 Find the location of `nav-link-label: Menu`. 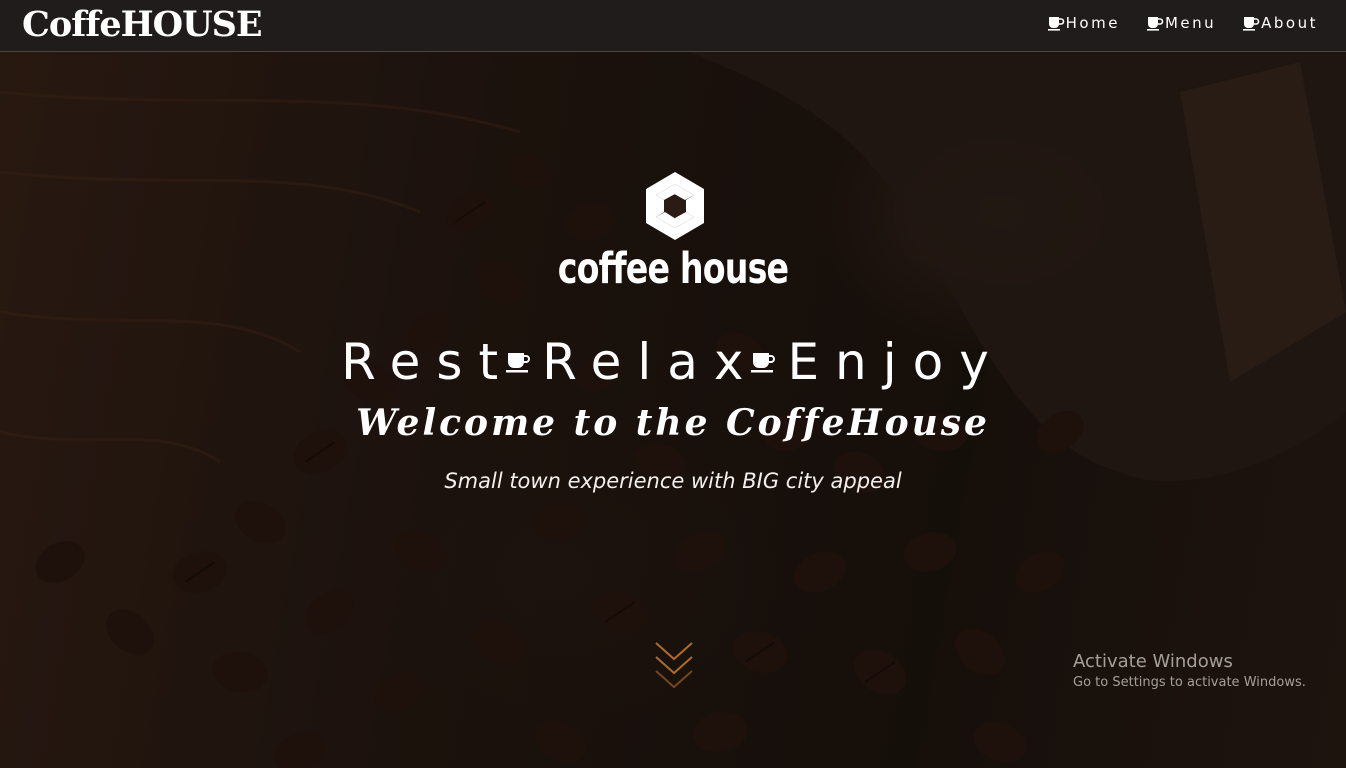

nav-link-label: Menu is located at coordinates (1190, 23).